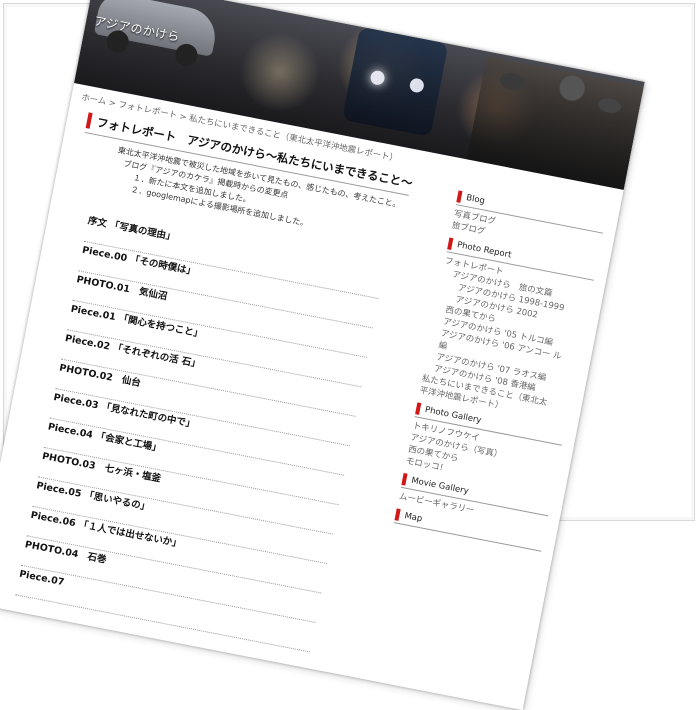 The image size is (700, 710). Describe the element at coordinates (555, 123) in the screenshot. I see `banner-crowd-photo` at that location.